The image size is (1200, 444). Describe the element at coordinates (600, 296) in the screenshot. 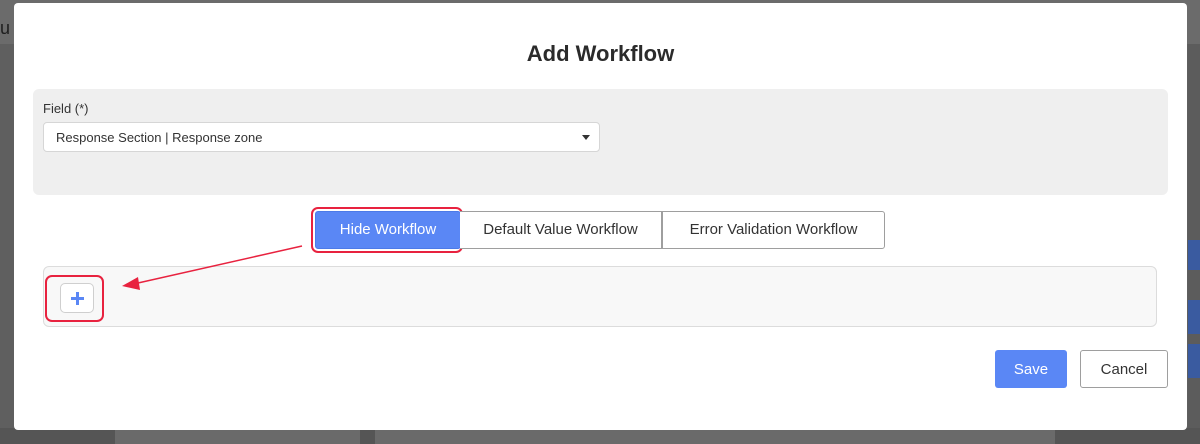

I see `workflow-rules-area` at that location.